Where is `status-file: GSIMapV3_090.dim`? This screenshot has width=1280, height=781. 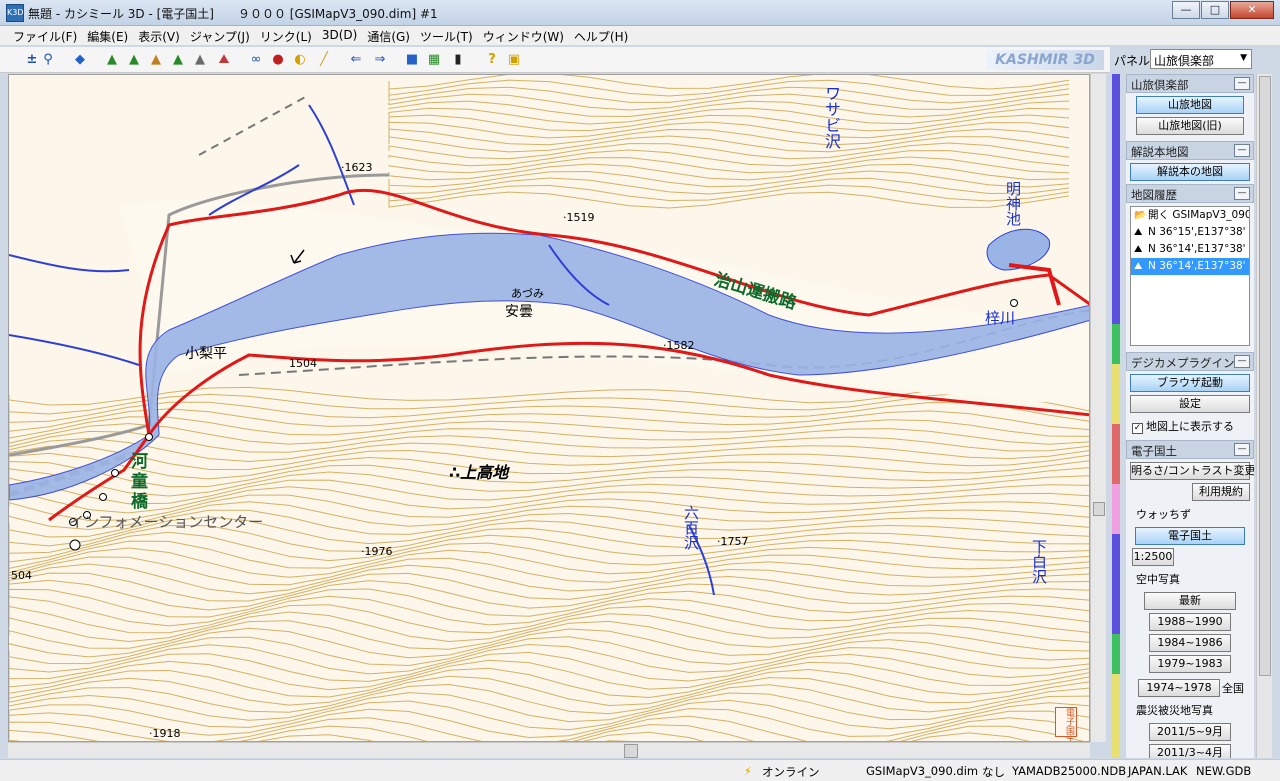 status-file: GSIMapV3_090.dim is located at coordinates (922, 771).